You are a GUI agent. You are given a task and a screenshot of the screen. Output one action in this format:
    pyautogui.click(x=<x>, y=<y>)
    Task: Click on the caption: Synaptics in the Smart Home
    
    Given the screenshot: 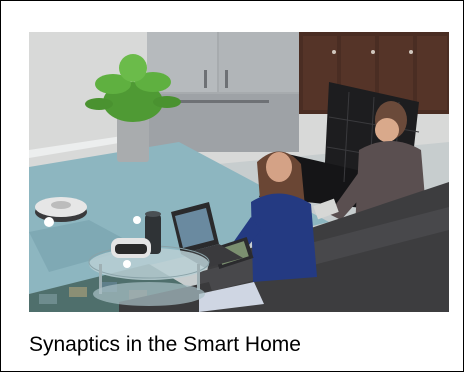 What is the action you would take?
    pyautogui.click(x=165, y=344)
    